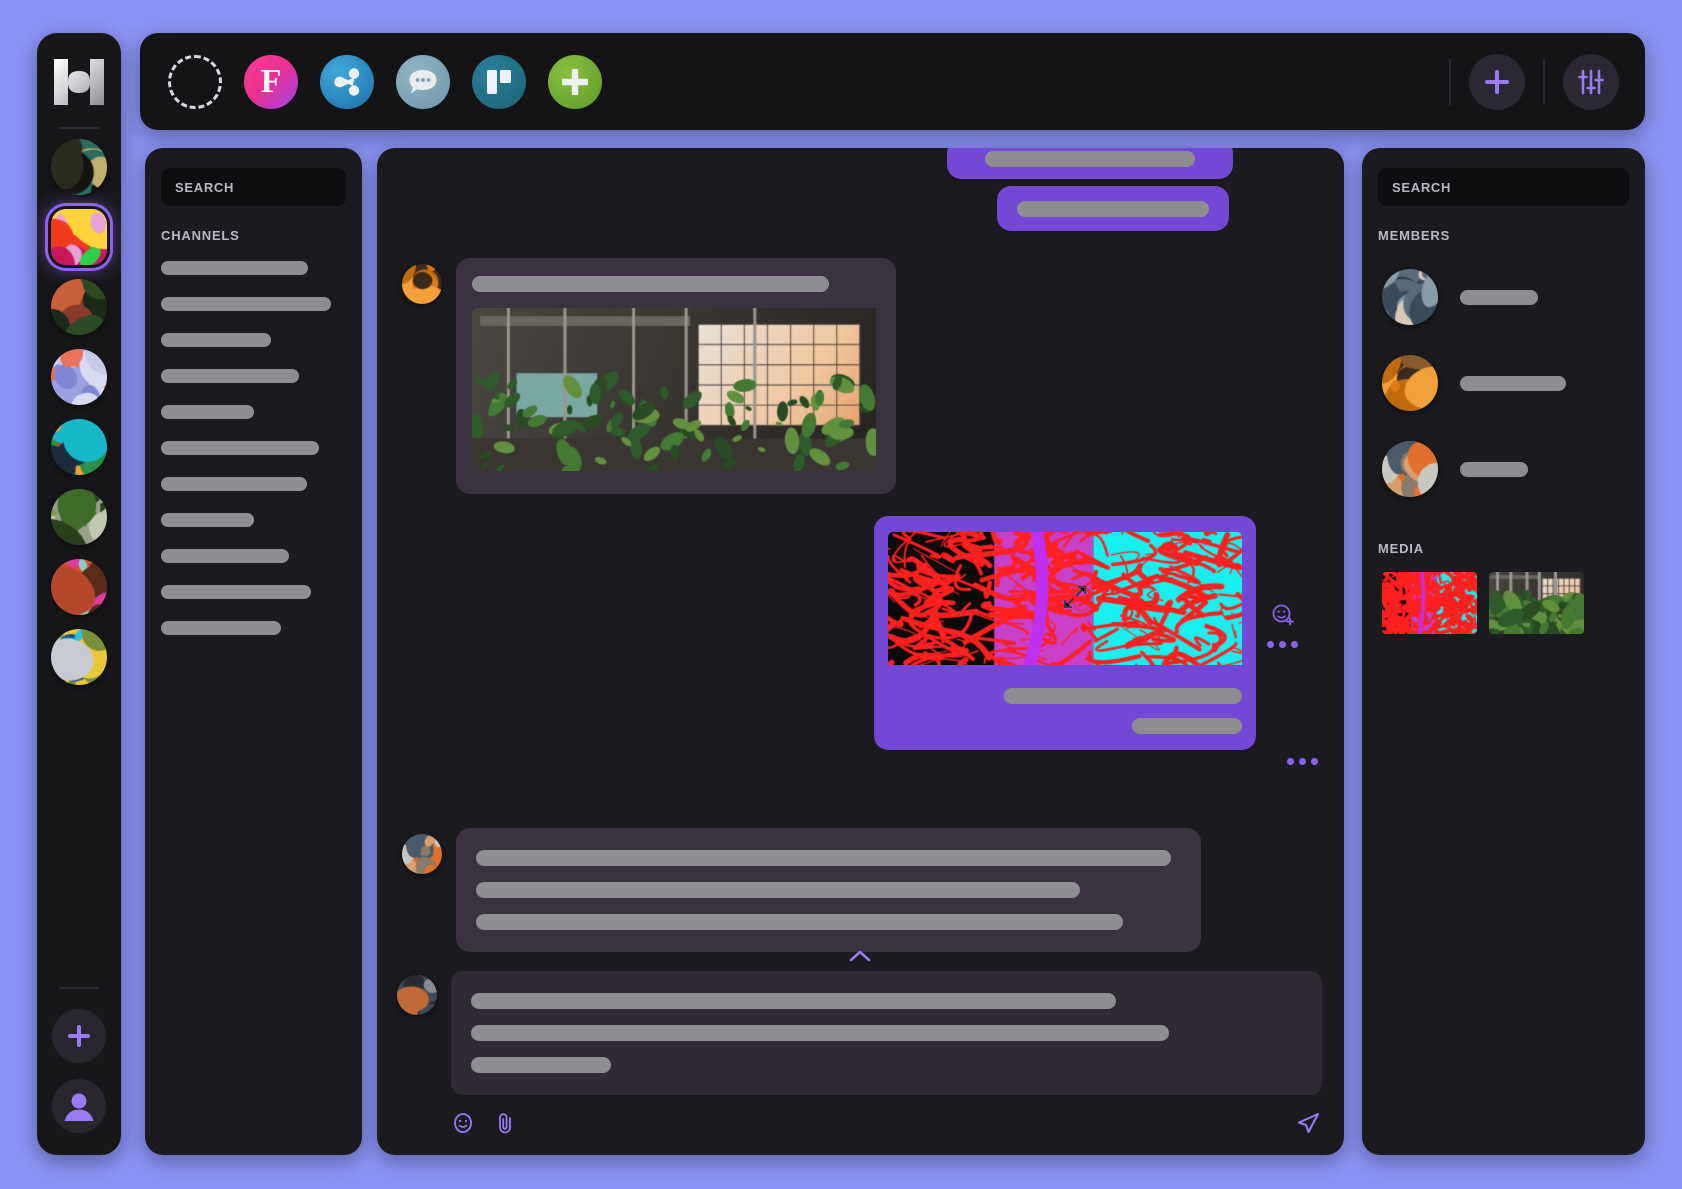 This screenshot has height=1189, width=1682. I want to click on chat-bubble-icon, so click(423, 81).